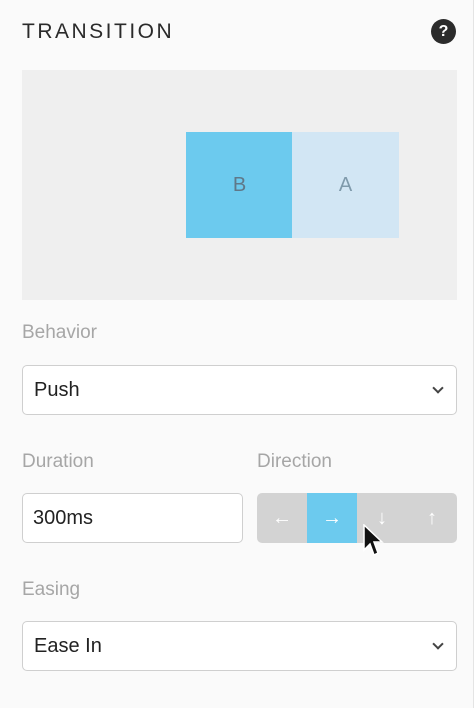 This screenshot has width=474, height=708. I want to click on panel-title: TRANSITION, so click(98, 31).